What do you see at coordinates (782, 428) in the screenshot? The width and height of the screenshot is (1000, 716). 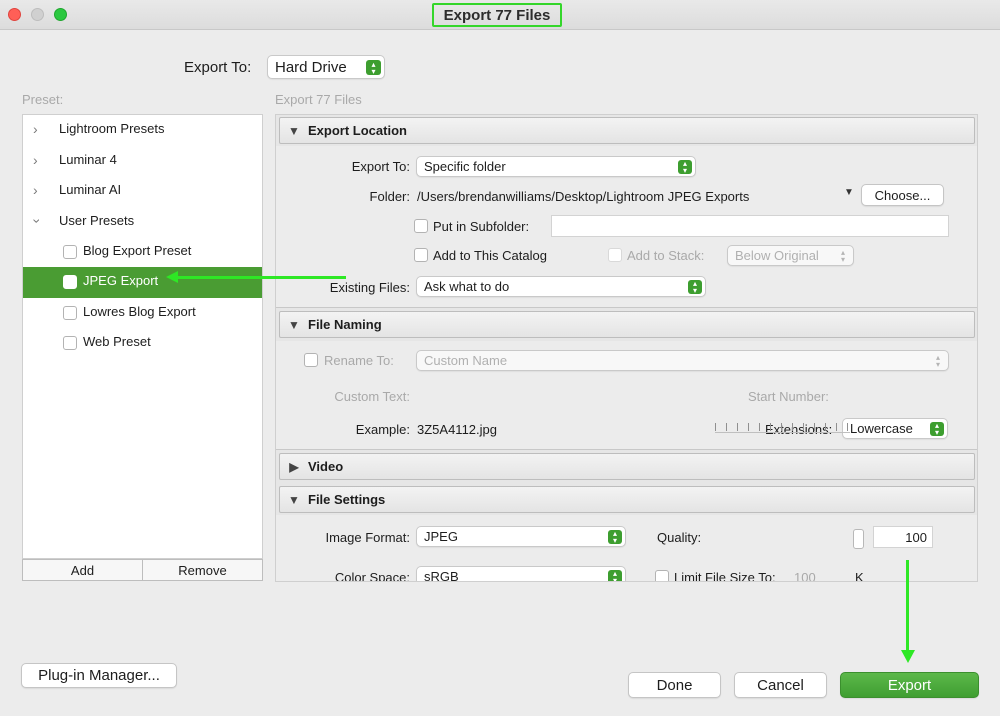 I see `quality-slider` at bounding box center [782, 428].